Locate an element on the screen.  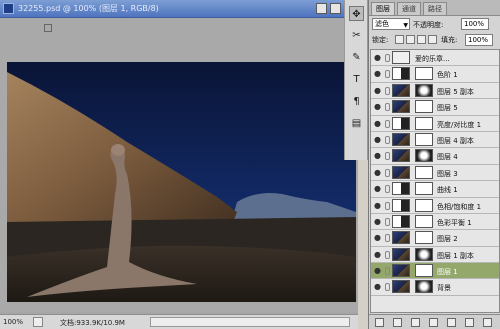
layer-row: ● 图层 5 is located at coordinates (435, 107).